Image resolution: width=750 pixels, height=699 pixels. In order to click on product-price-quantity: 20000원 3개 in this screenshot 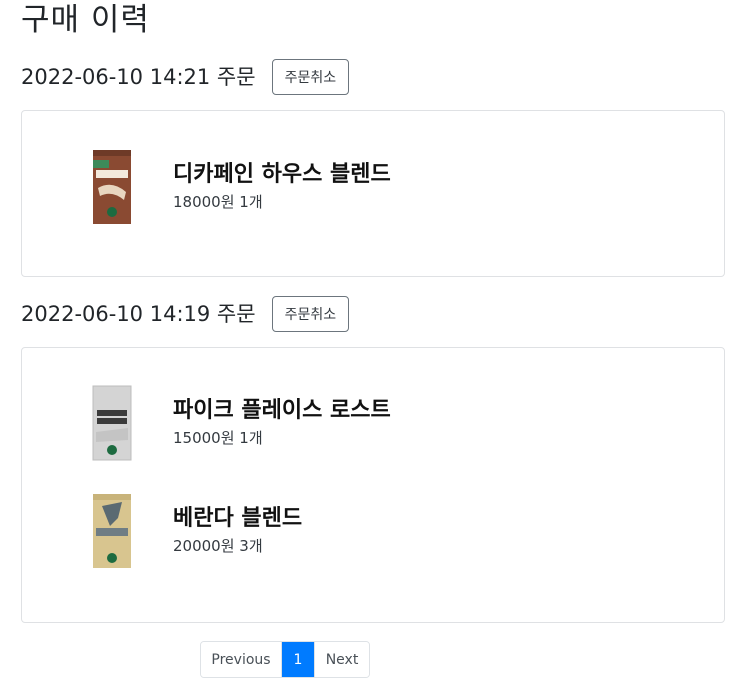, I will do `click(218, 546)`.